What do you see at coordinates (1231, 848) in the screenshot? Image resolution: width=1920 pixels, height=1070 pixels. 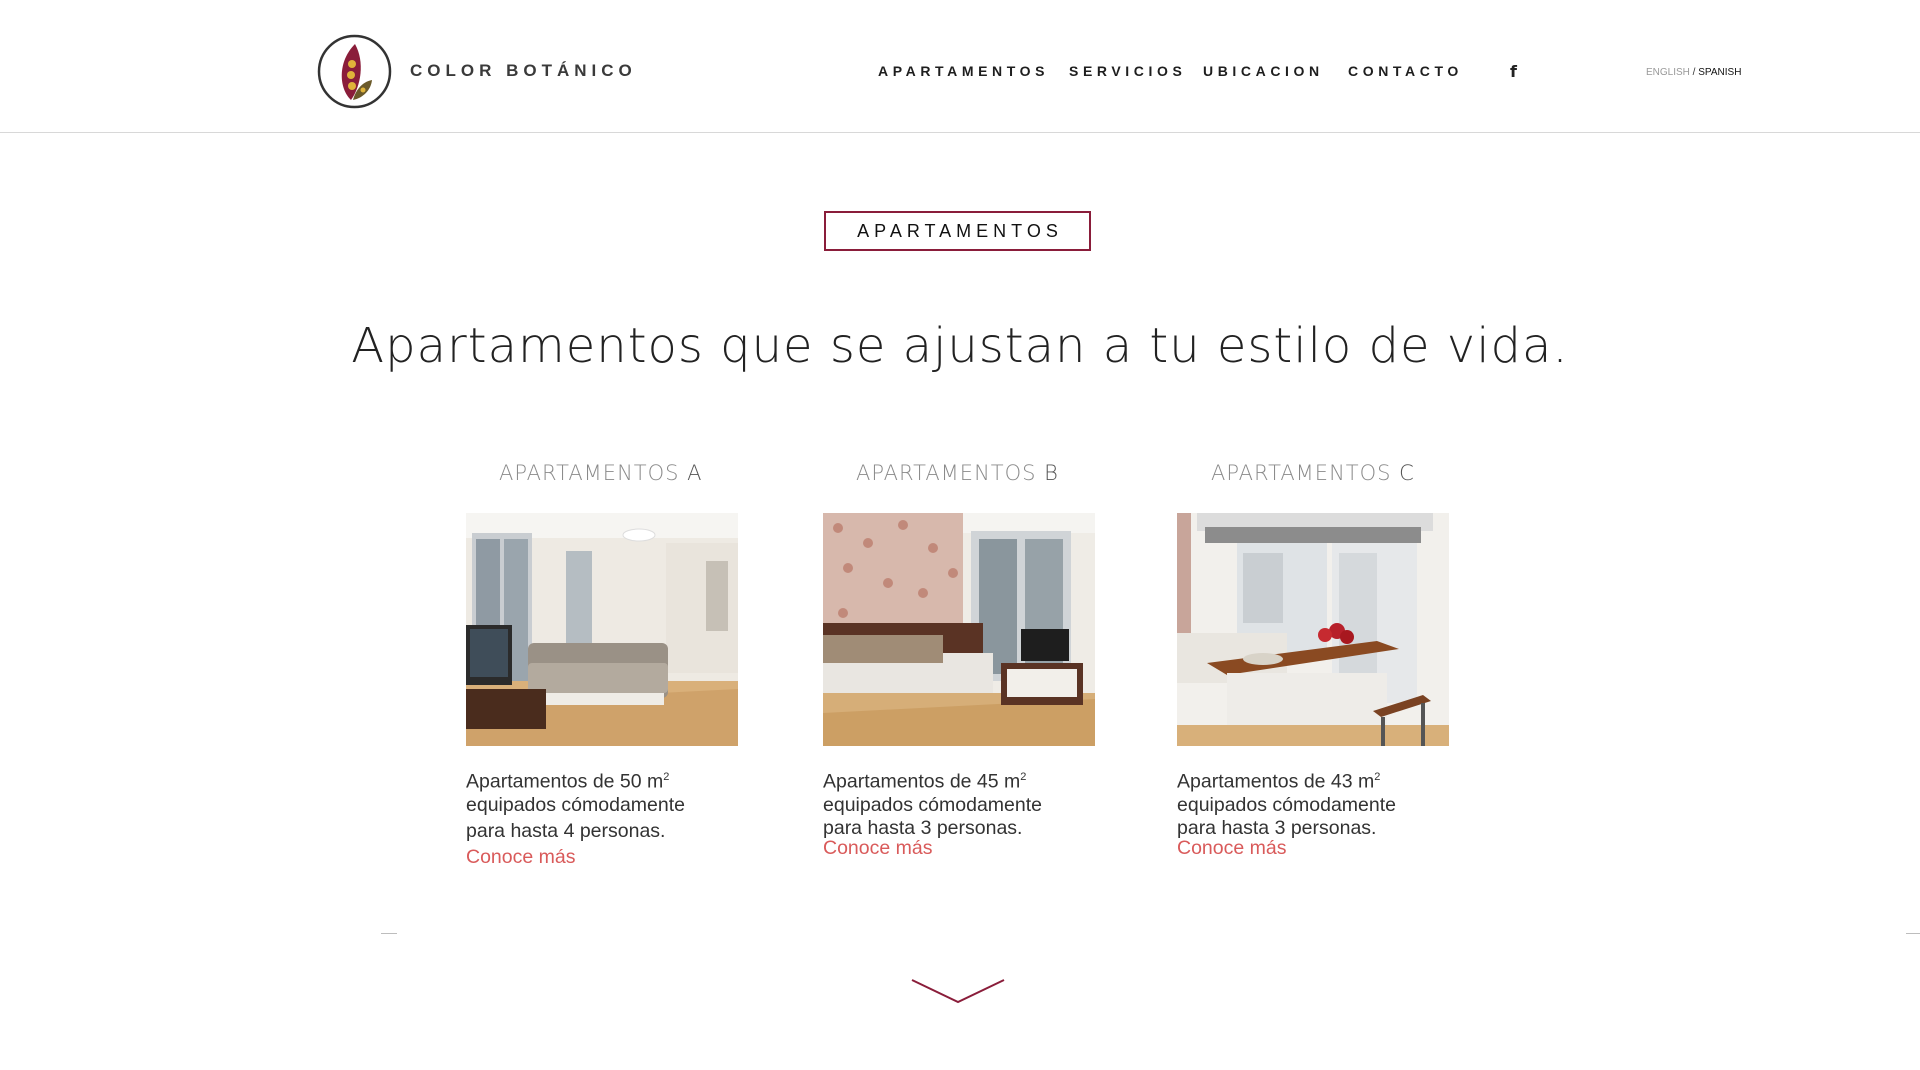 I see `apartment-c-more-link: Conoce más` at bounding box center [1231, 848].